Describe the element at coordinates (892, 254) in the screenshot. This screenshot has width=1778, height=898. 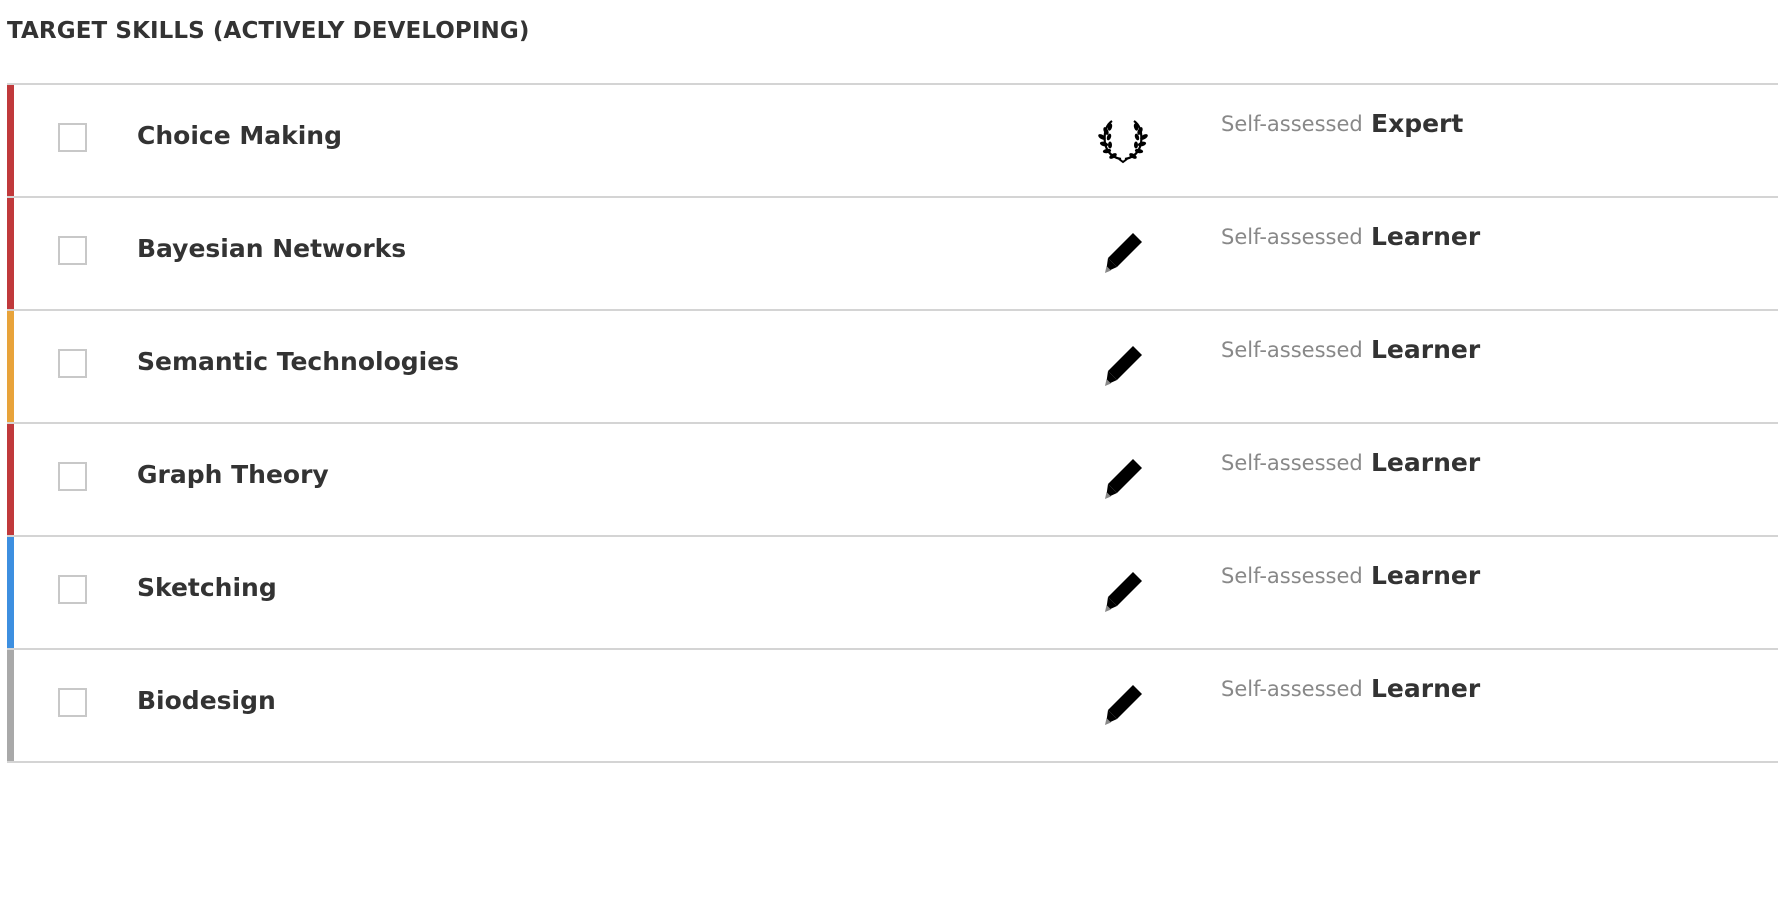
I see `skill-row: Bayesian Networks Self-assessed Learner` at that location.